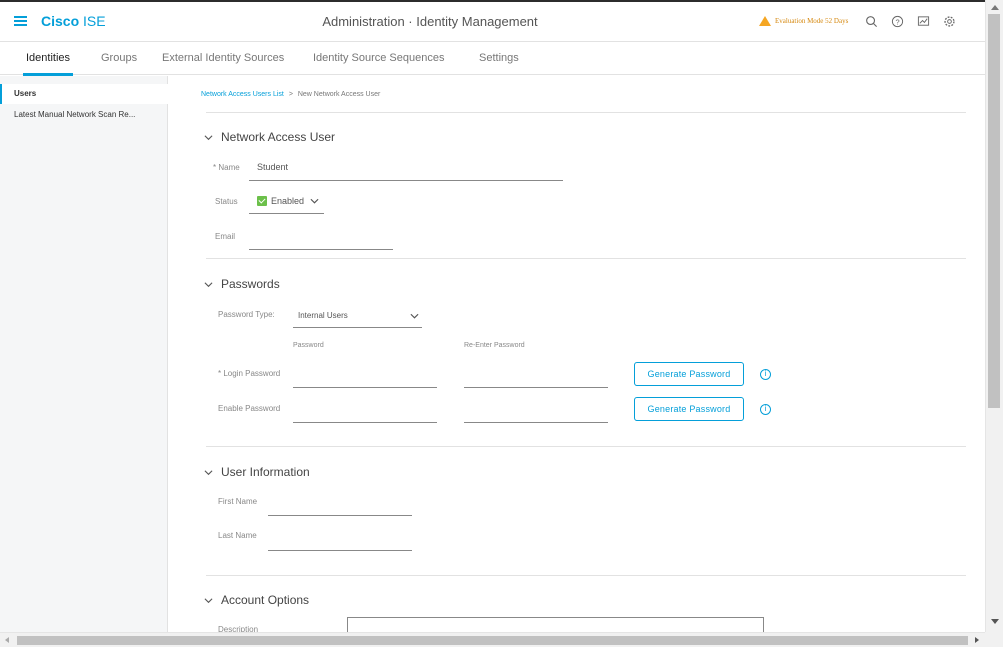 Image resolution: width=1003 pixels, height=647 pixels. What do you see at coordinates (430, 21) in the screenshot?
I see `page-title: Administration · Identity Management` at bounding box center [430, 21].